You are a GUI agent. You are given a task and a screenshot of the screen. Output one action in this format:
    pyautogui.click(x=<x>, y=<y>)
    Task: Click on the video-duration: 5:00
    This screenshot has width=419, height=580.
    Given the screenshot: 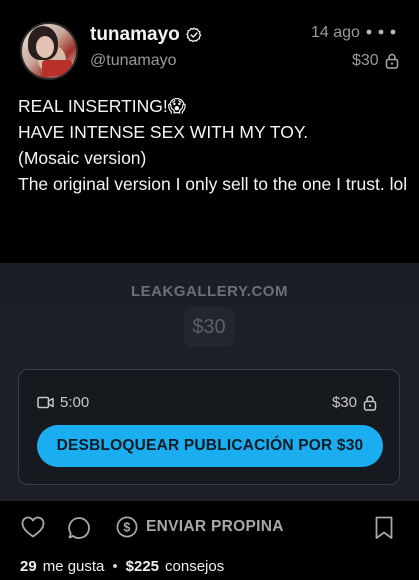 What is the action you would take?
    pyautogui.click(x=63, y=402)
    